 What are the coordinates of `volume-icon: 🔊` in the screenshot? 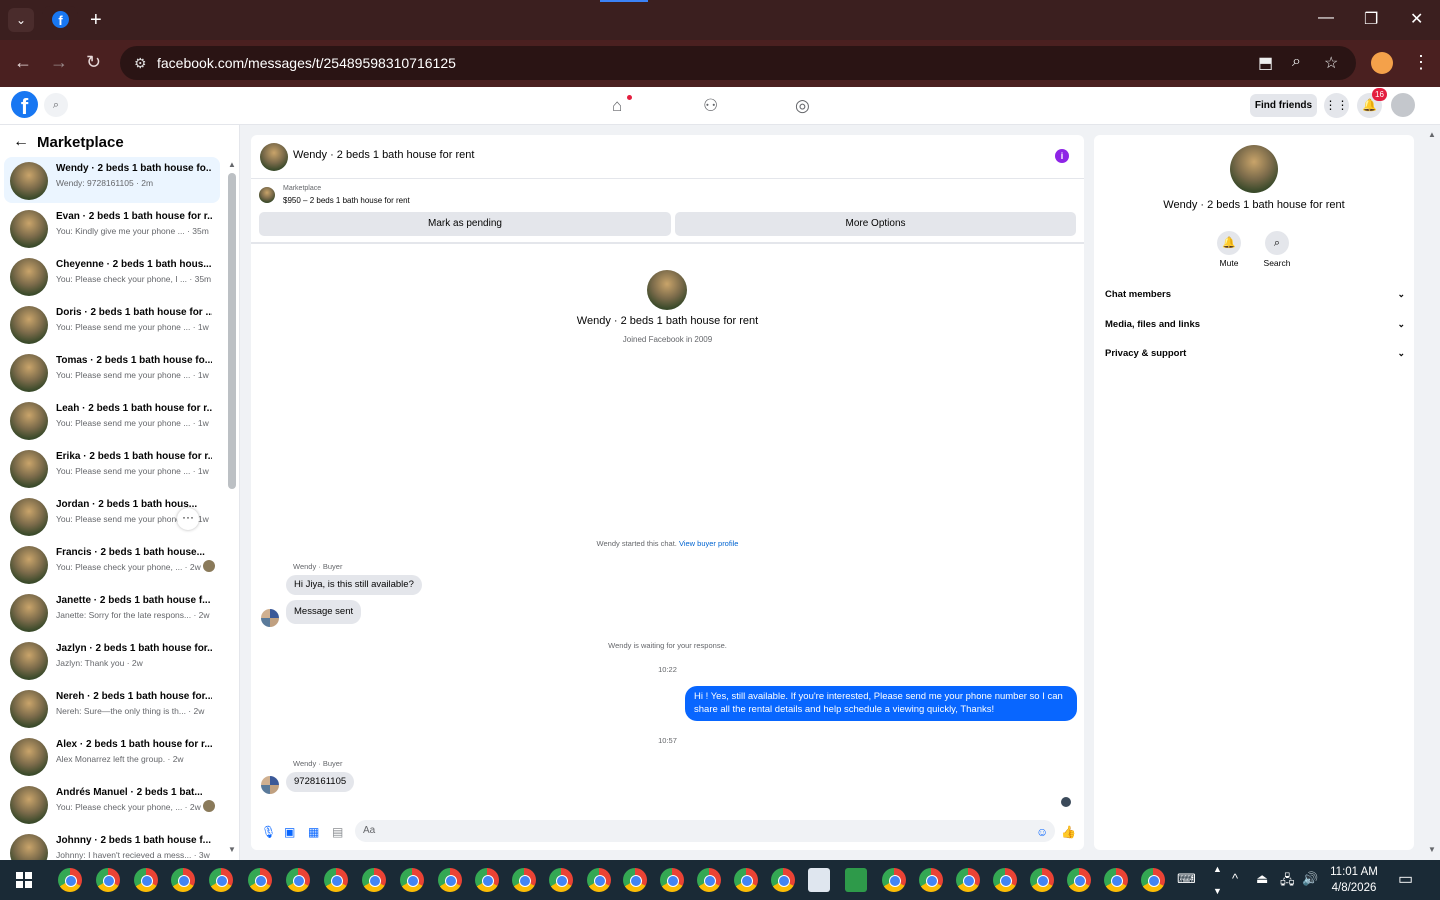 It's located at (1310, 879).